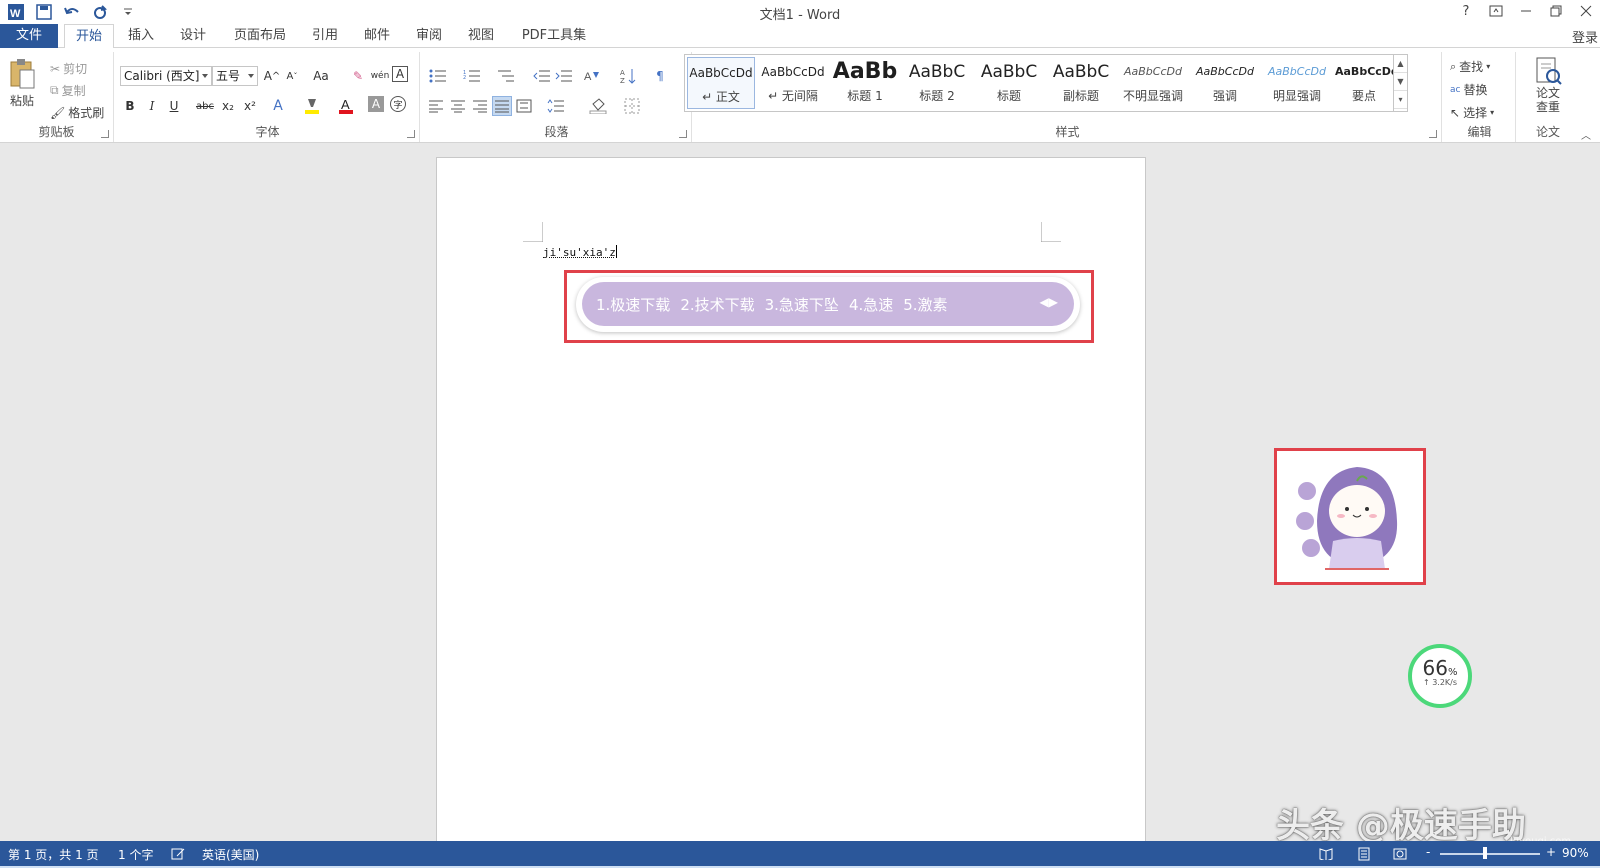  What do you see at coordinates (152, 106) in the screenshot?
I see `italic-button: I` at bounding box center [152, 106].